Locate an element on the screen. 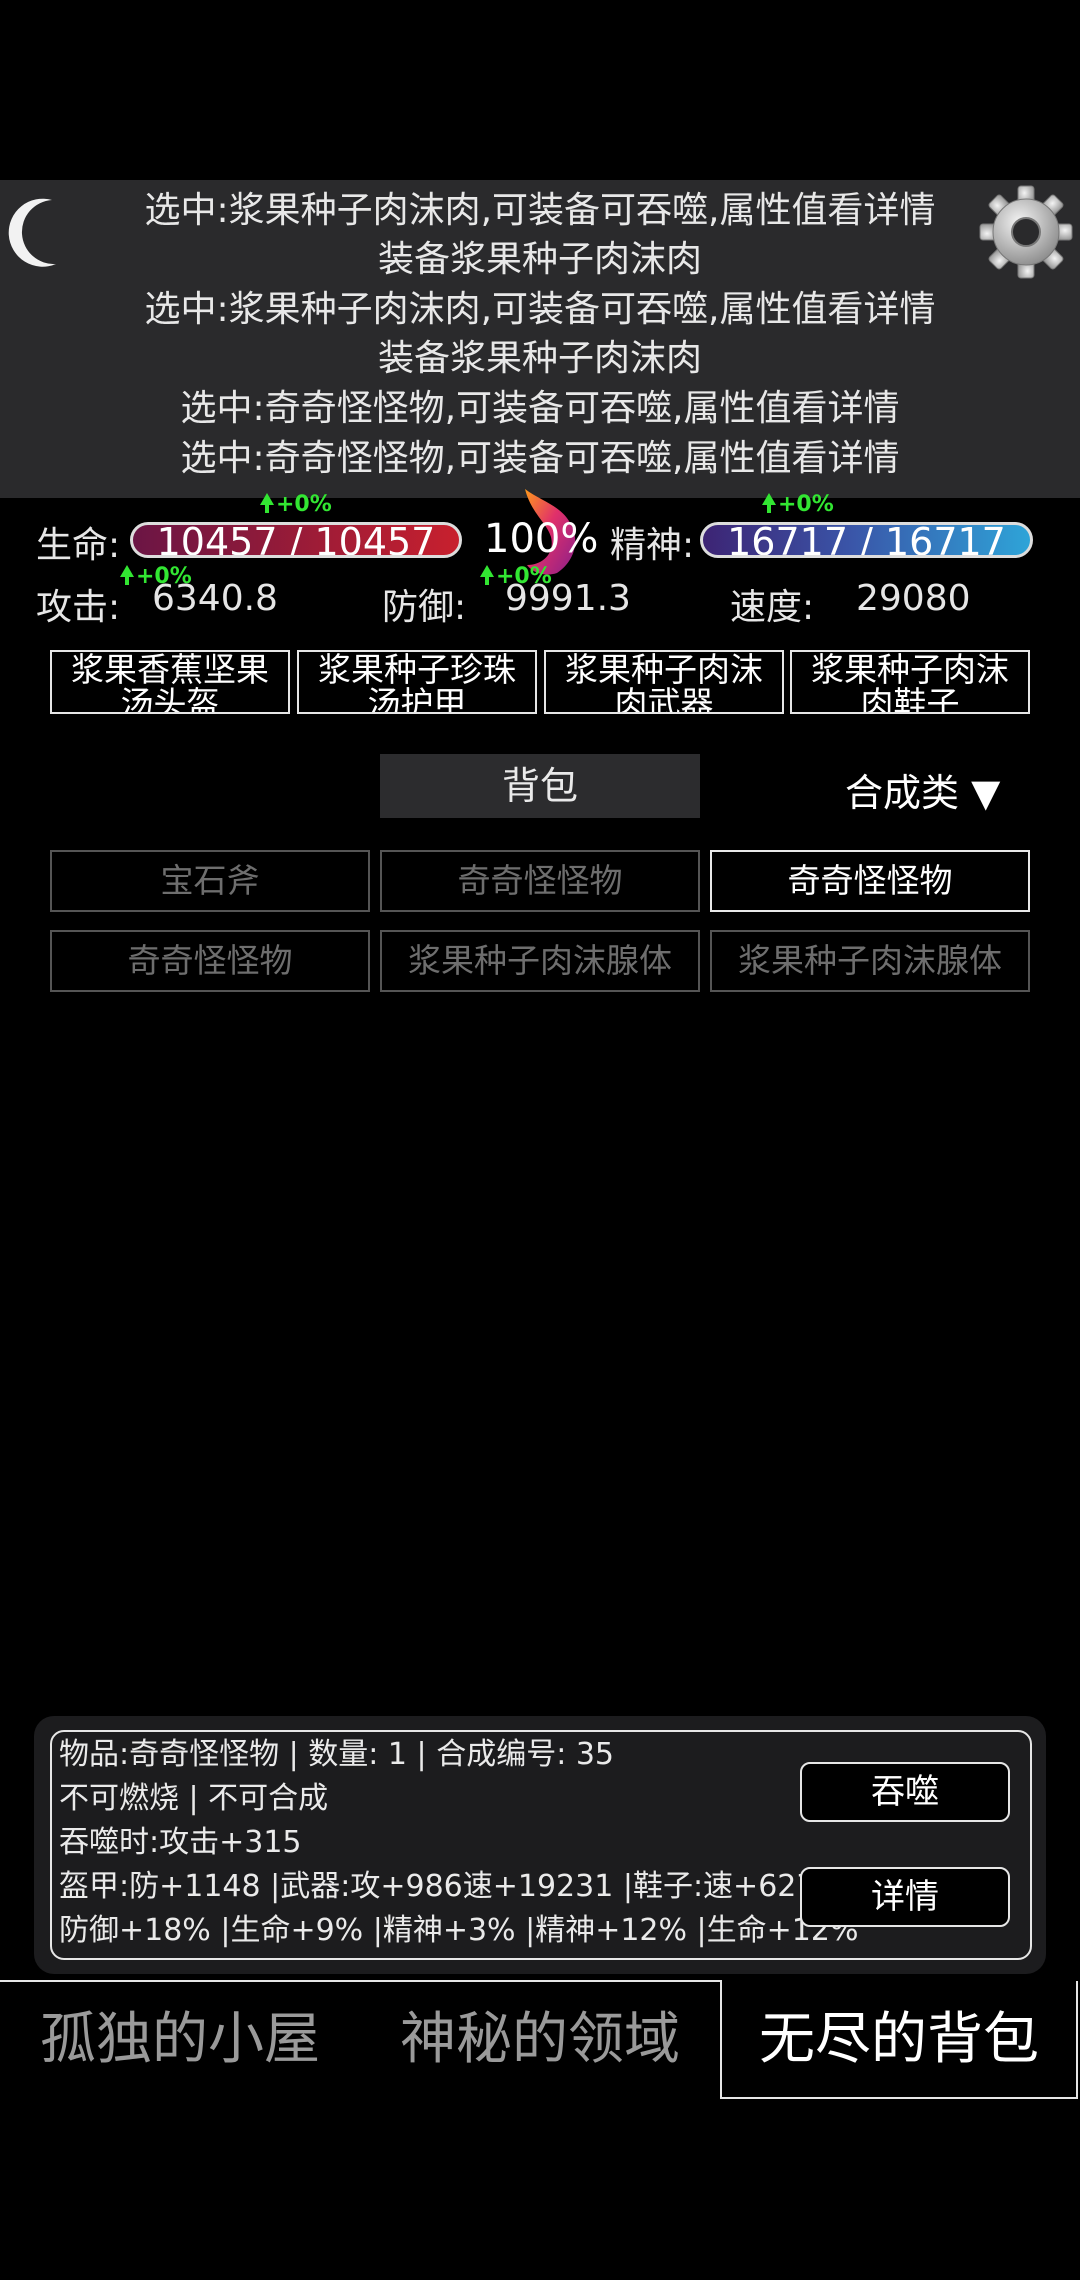 Image resolution: width=1080 pixels, height=2280 pixels. detail-line: 盔甲:防+1148 |武器:攻+986速+19231 |鞋子:速+6279 is located at coordinates (447, 1886).